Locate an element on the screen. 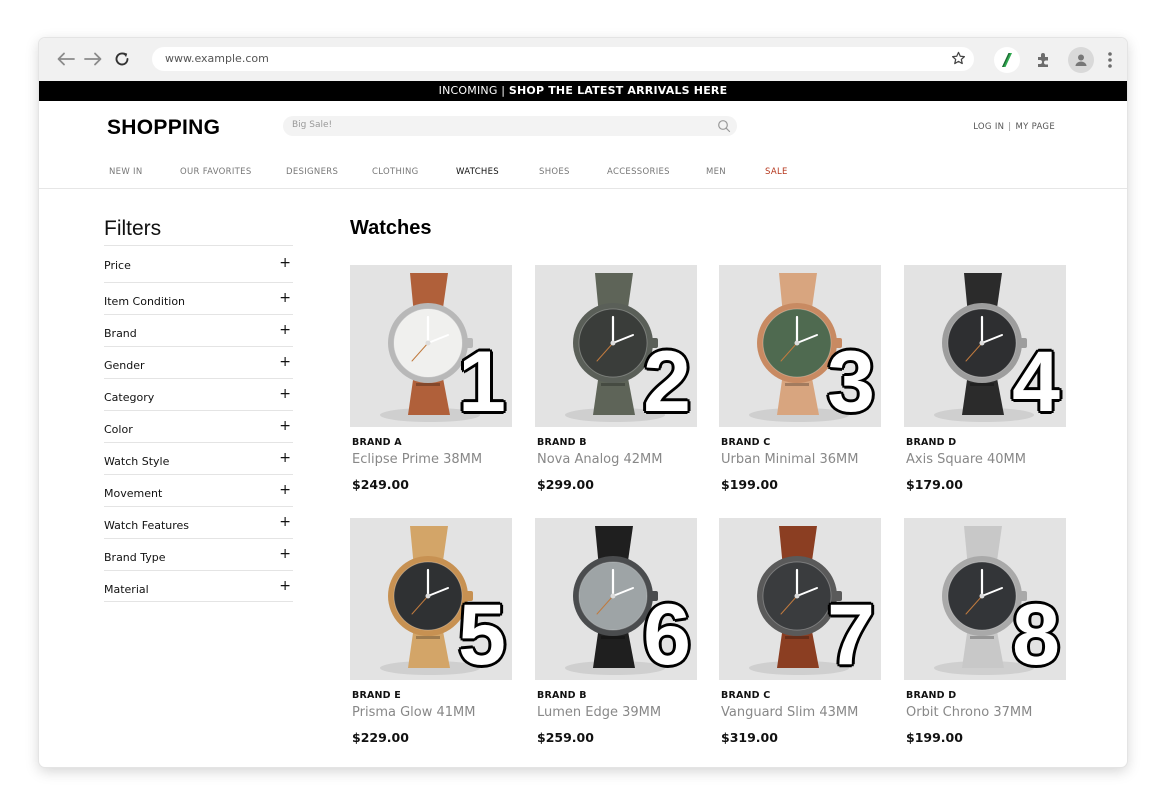 The width and height of the screenshot is (1164, 805). filter-row: Movement + is located at coordinates (198, 490).